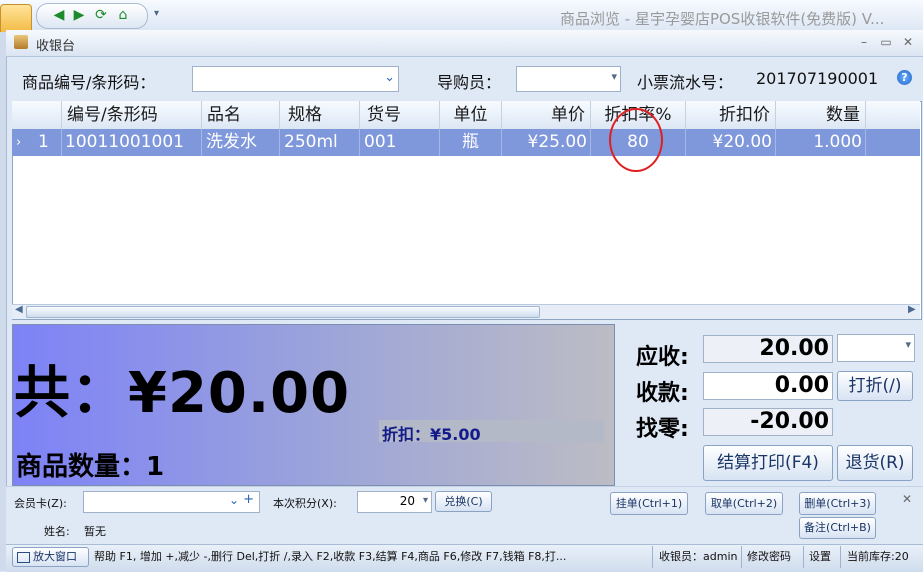 This screenshot has height=572, width=923. Describe the element at coordinates (56, 46) in the screenshot. I see `window-title: 收银台` at that location.